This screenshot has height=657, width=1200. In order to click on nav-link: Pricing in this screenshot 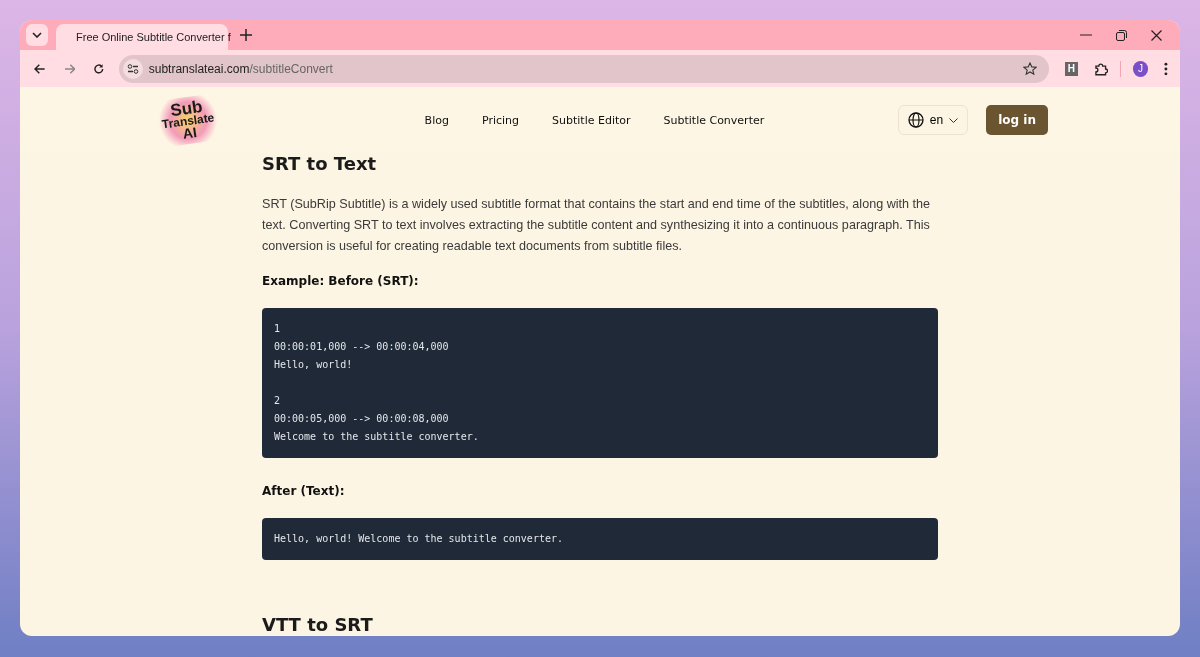, I will do `click(500, 120)`.